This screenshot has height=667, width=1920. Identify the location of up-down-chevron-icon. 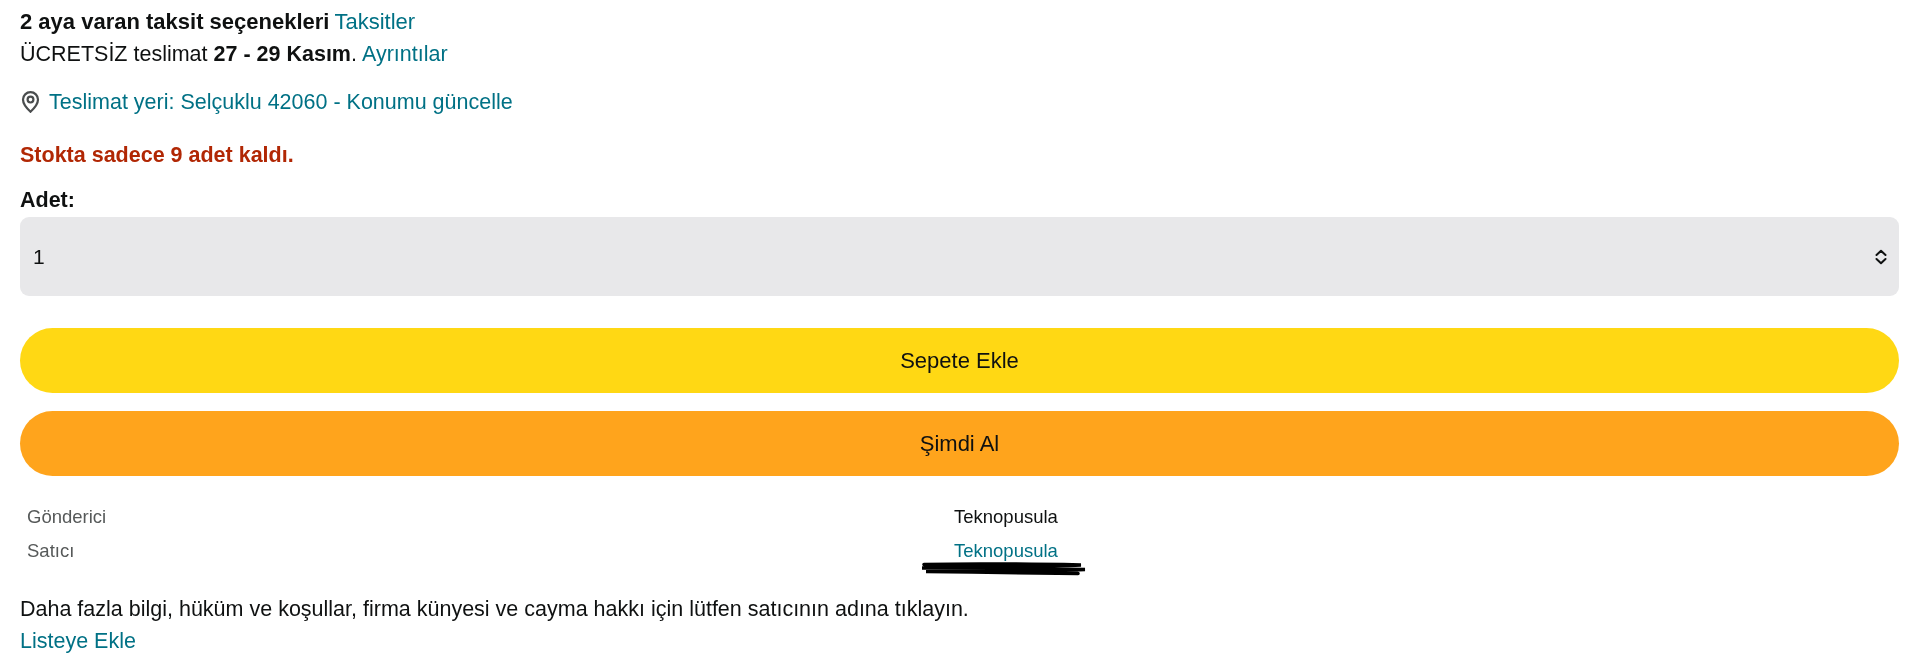
(1881, 256).